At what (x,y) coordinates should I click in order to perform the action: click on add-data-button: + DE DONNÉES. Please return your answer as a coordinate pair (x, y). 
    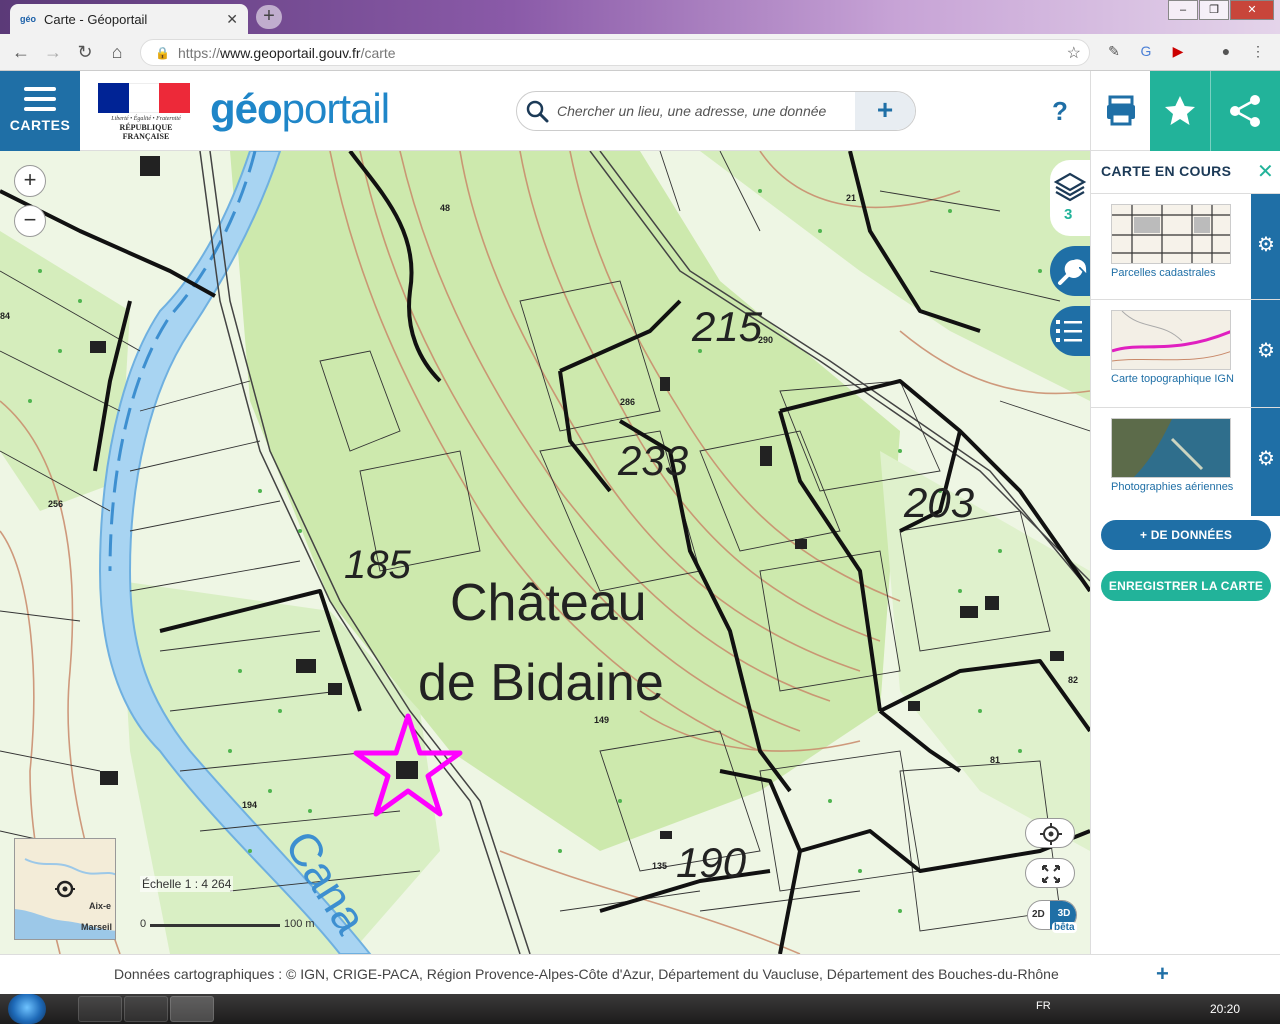
    Looking at the image, I should click on (1186, 535).